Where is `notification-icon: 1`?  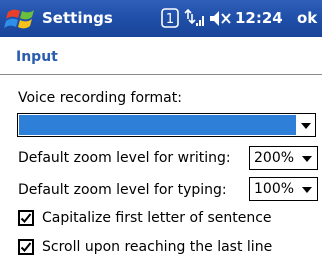 notification-icon: 1 is located at coordinates (170, 18).